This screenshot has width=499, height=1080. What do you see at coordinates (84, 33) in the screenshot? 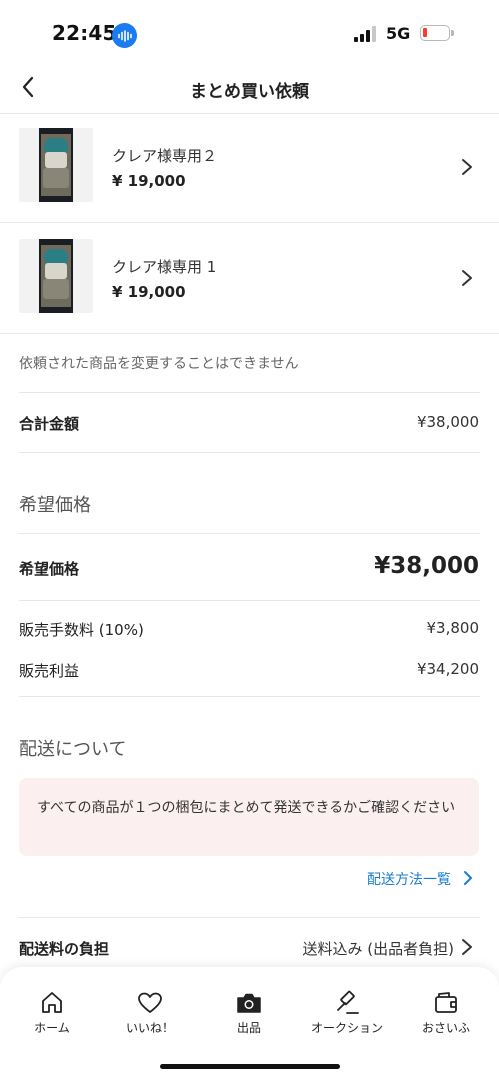
I see `status-time: 22:45` at bounding box center [84, 33].